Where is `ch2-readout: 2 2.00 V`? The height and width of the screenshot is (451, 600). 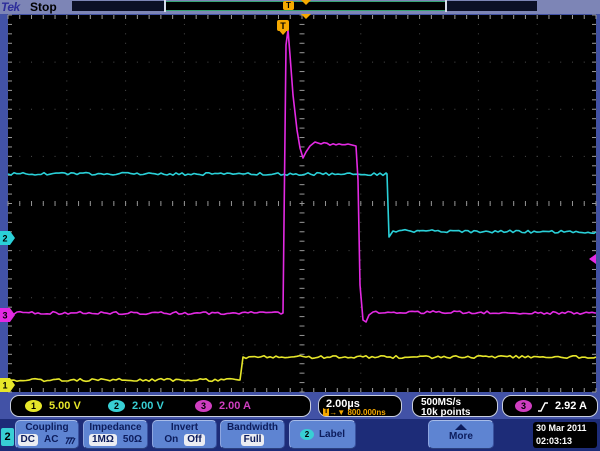
ch2-readout: 2 2.00 V is located at coordinates (136, 406).